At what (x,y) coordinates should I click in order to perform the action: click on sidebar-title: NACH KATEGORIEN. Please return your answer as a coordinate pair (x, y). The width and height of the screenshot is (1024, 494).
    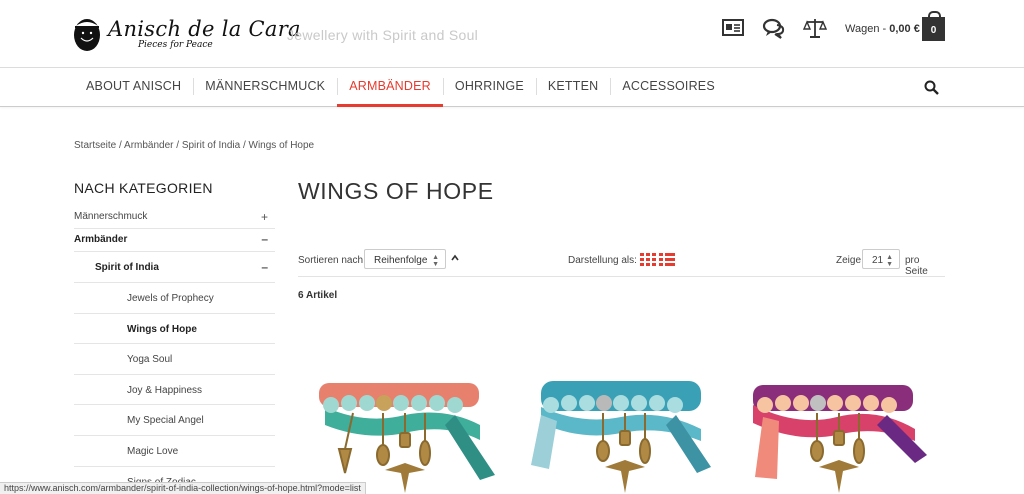
    Looking at the image, I should click on (143, 188).